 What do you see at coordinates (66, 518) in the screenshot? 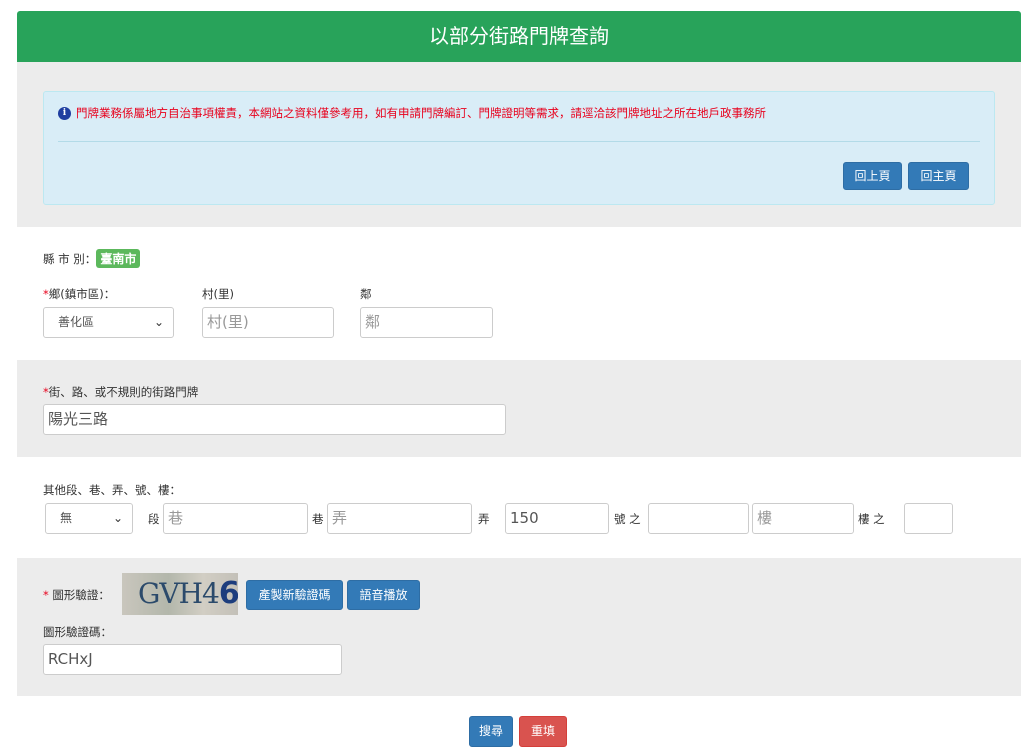
I see `section-value: 無` at bounding box center [66, 518].